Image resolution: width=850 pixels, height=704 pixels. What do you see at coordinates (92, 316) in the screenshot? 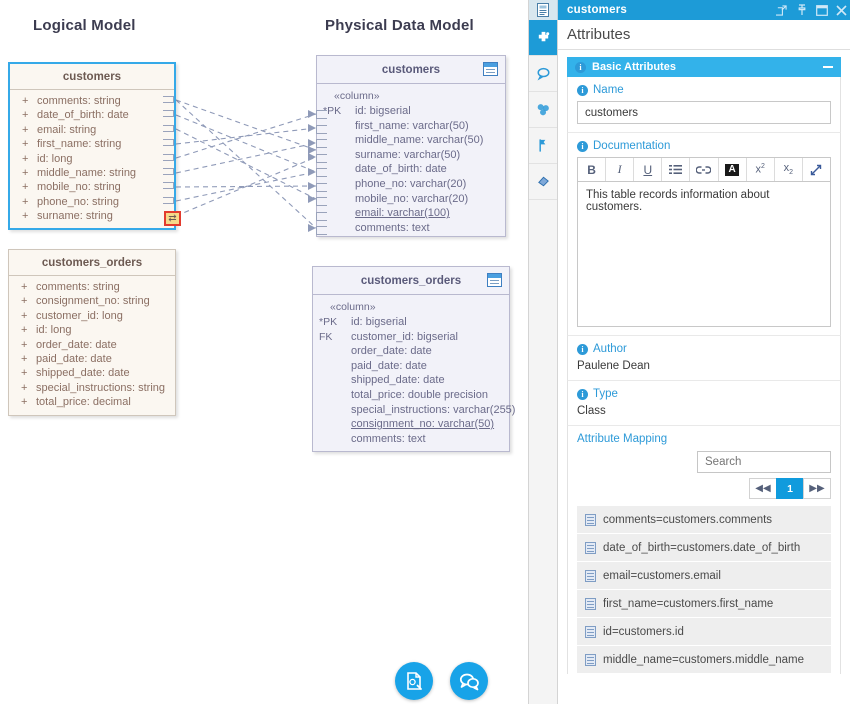
I see `attribute-row: + customer_id: long` at bounding box center [92, 316].